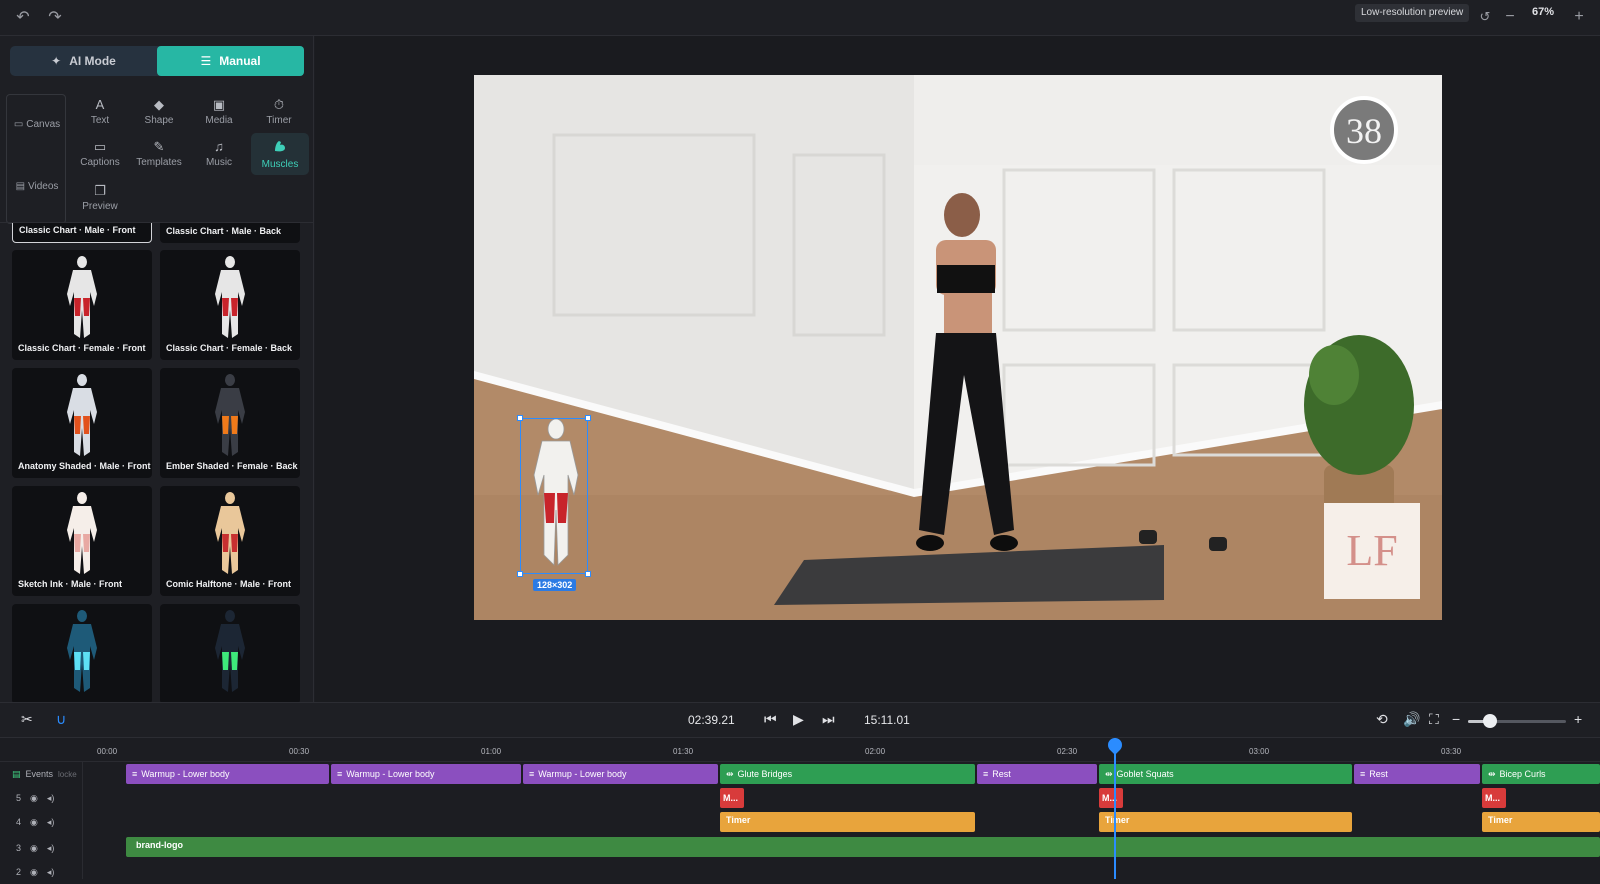 Image resolution: width=1600 pixels, height=884 pixels. I want to click on tool-captions-label: Captions, so click(100, 162).